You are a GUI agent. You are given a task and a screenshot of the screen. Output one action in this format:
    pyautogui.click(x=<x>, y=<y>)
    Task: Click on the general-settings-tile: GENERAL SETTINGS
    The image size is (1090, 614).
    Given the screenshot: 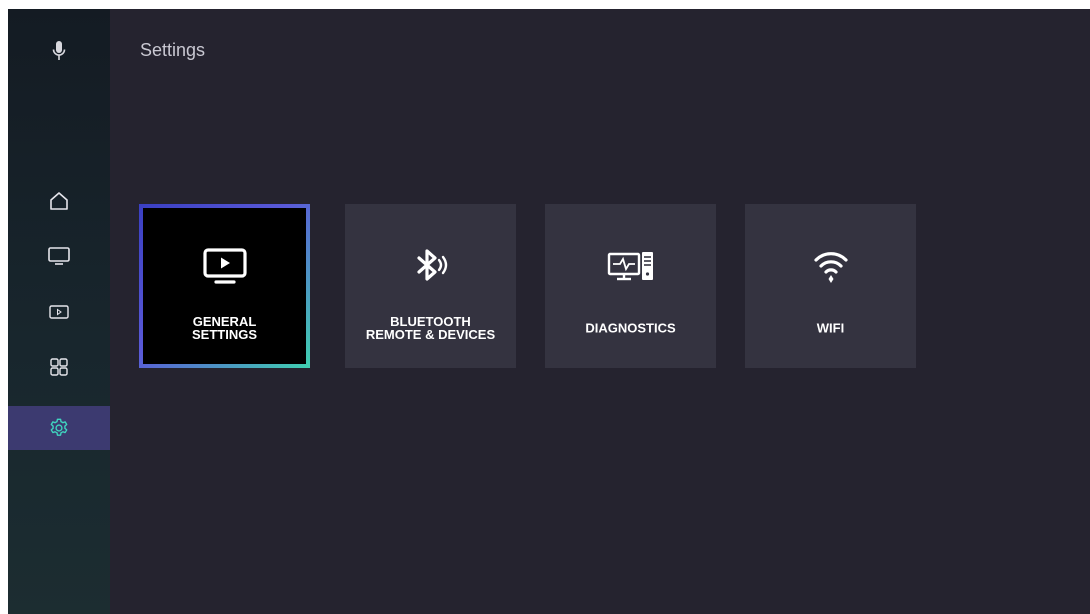 What is the action you would take?
    pyautogui.click(x=224, y=286)
    